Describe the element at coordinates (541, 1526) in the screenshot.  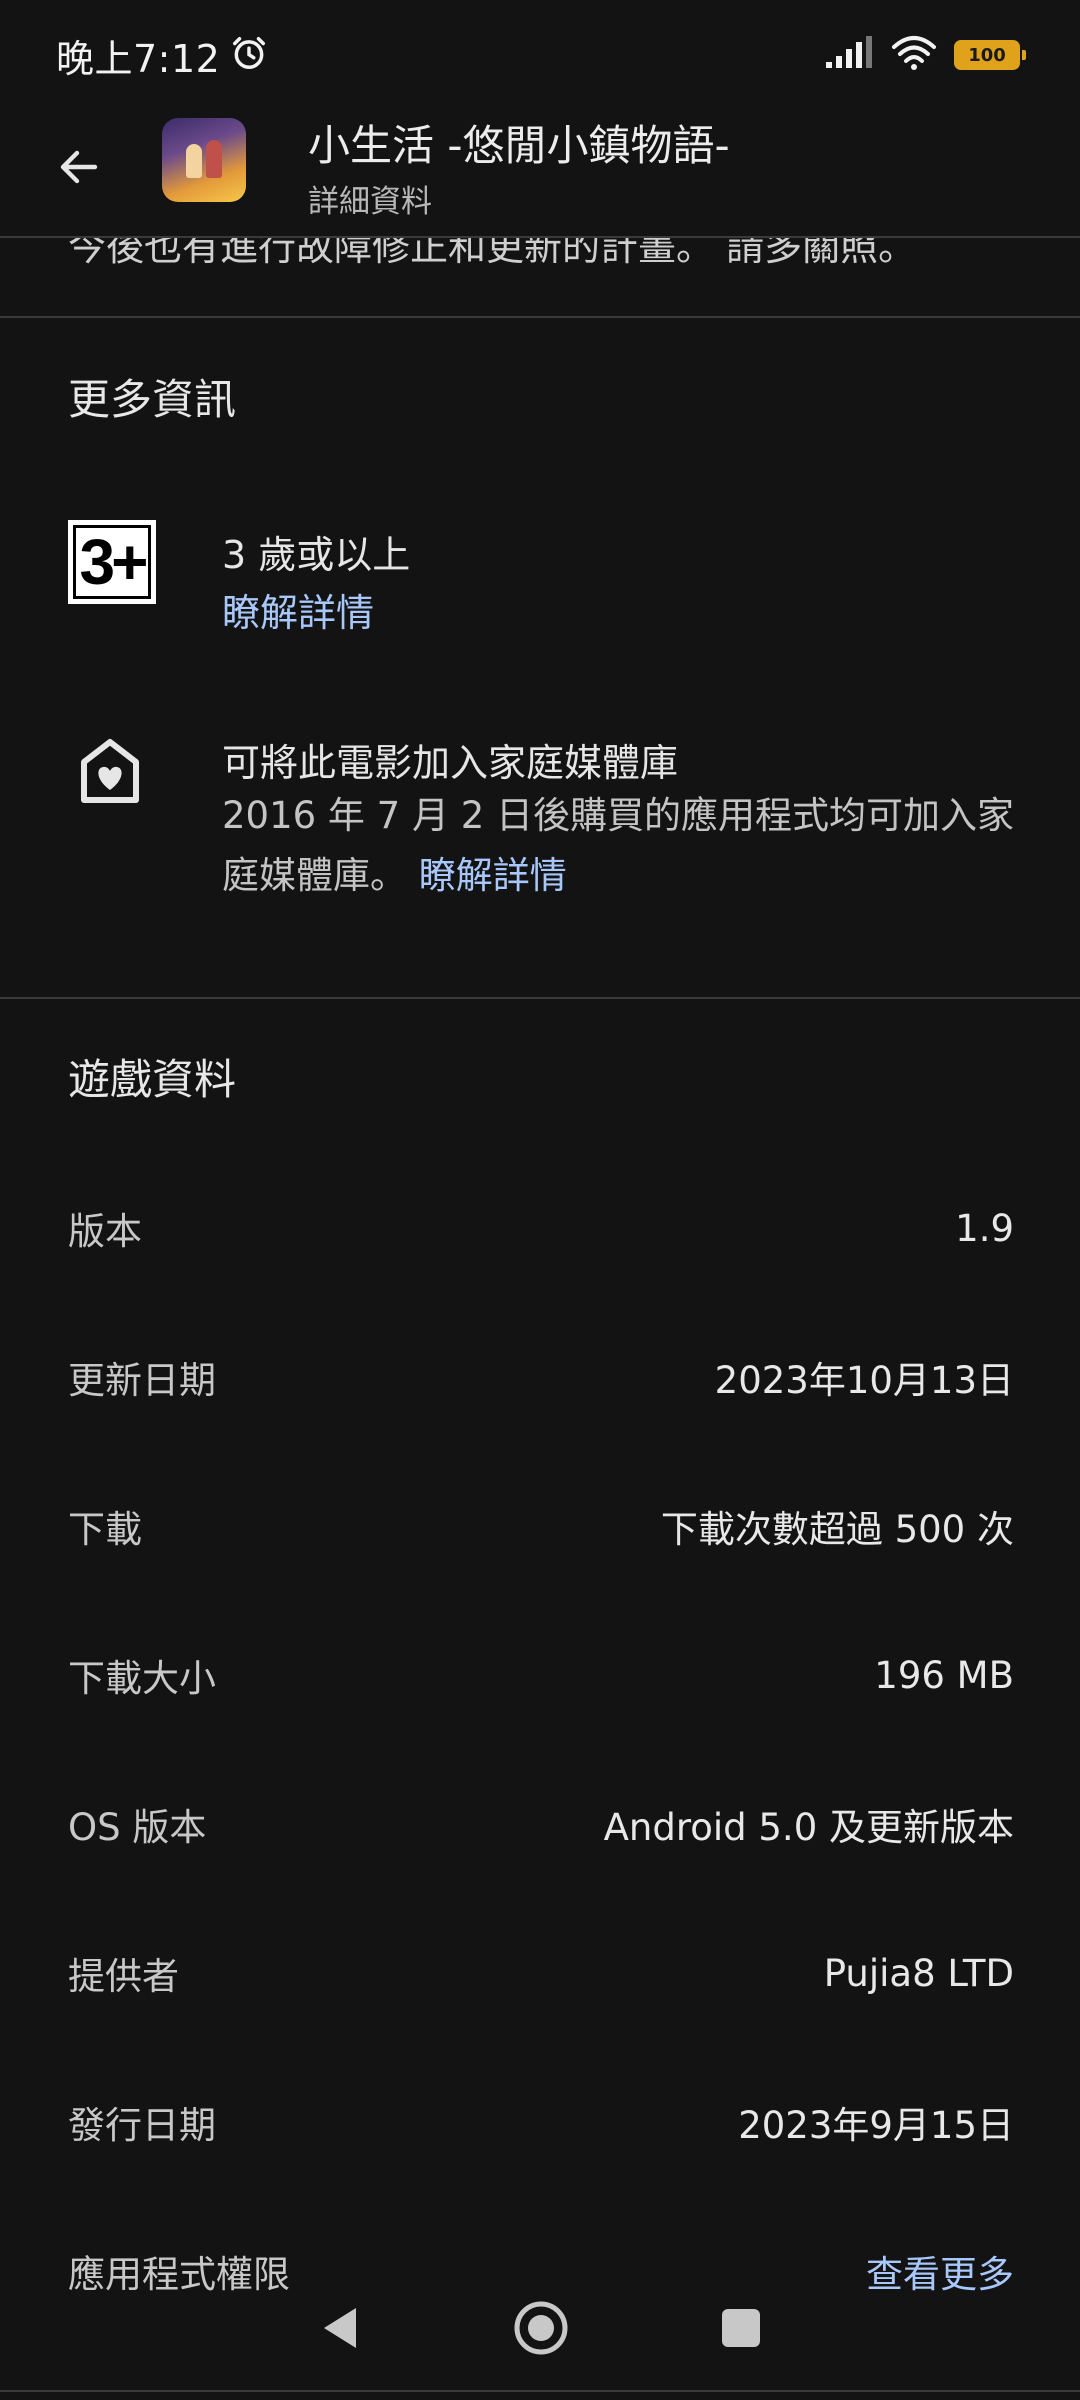
I see `detail-row-downloads: 下載 下載次數超過 500 次` at that location.